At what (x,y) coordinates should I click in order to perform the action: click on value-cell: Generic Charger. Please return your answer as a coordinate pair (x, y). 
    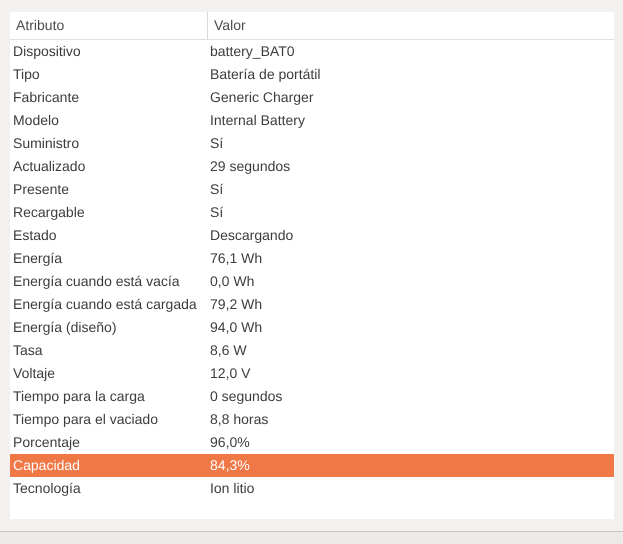
    Looking at the image, I should click on (262, 97).